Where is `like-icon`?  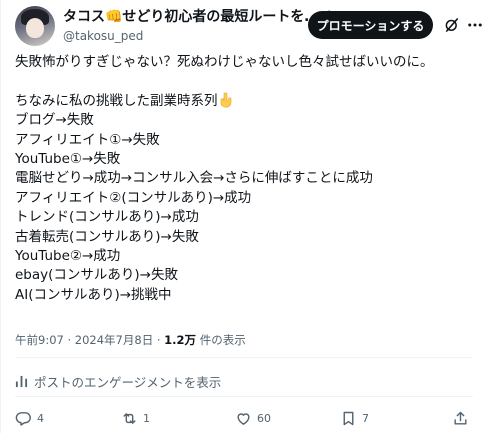 like-icon is located at coordinates (243, 418).